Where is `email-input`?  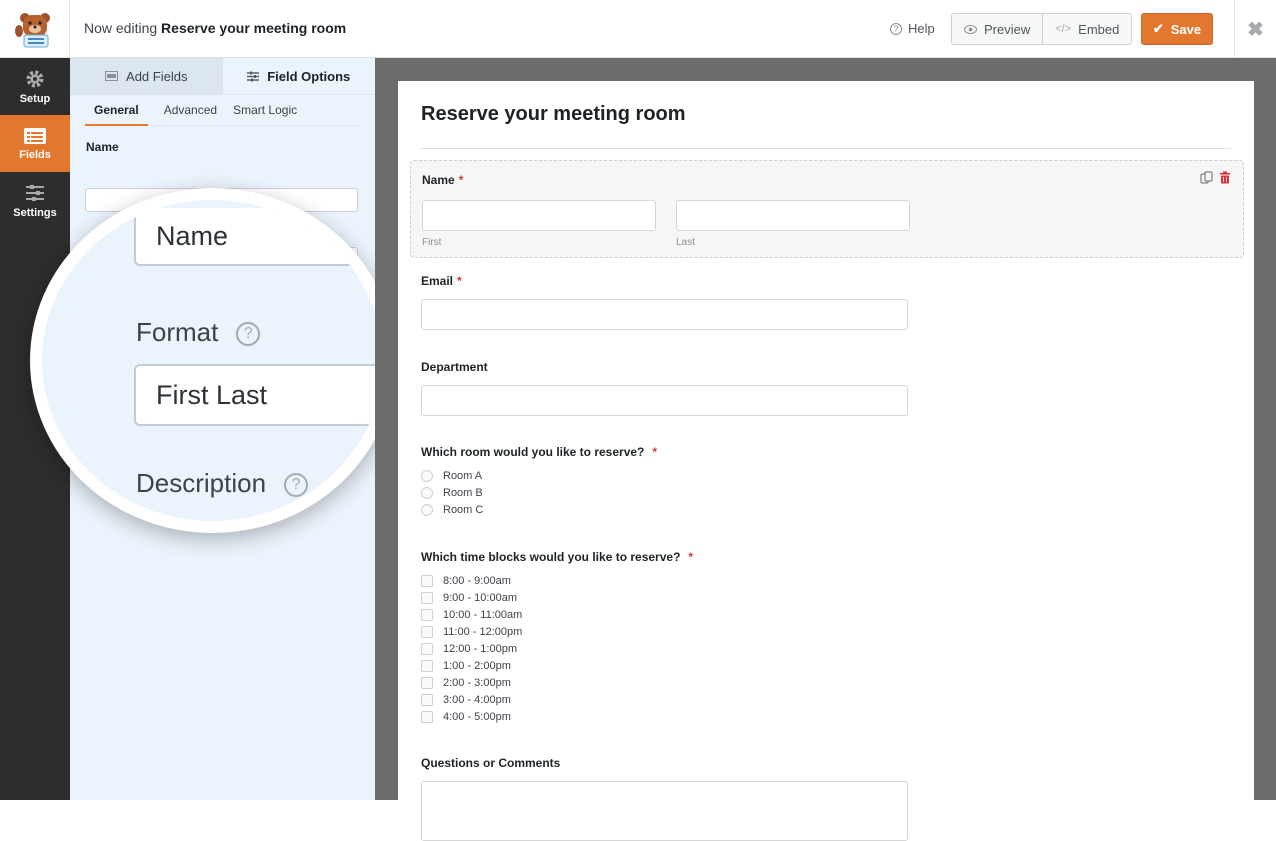
email-input is located at coordinates (664, 314).